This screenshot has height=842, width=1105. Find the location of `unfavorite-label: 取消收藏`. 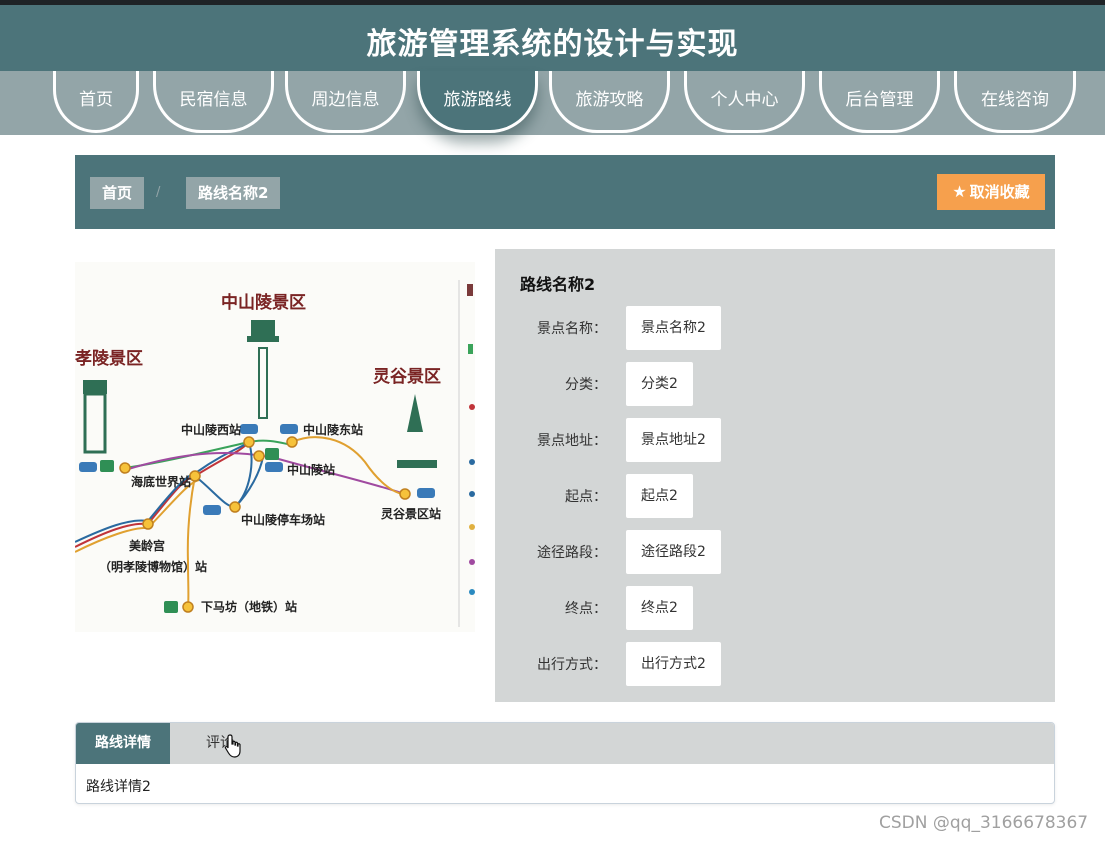

unfavorite-label: 取消收藏 is located at coordinates (999, 192).